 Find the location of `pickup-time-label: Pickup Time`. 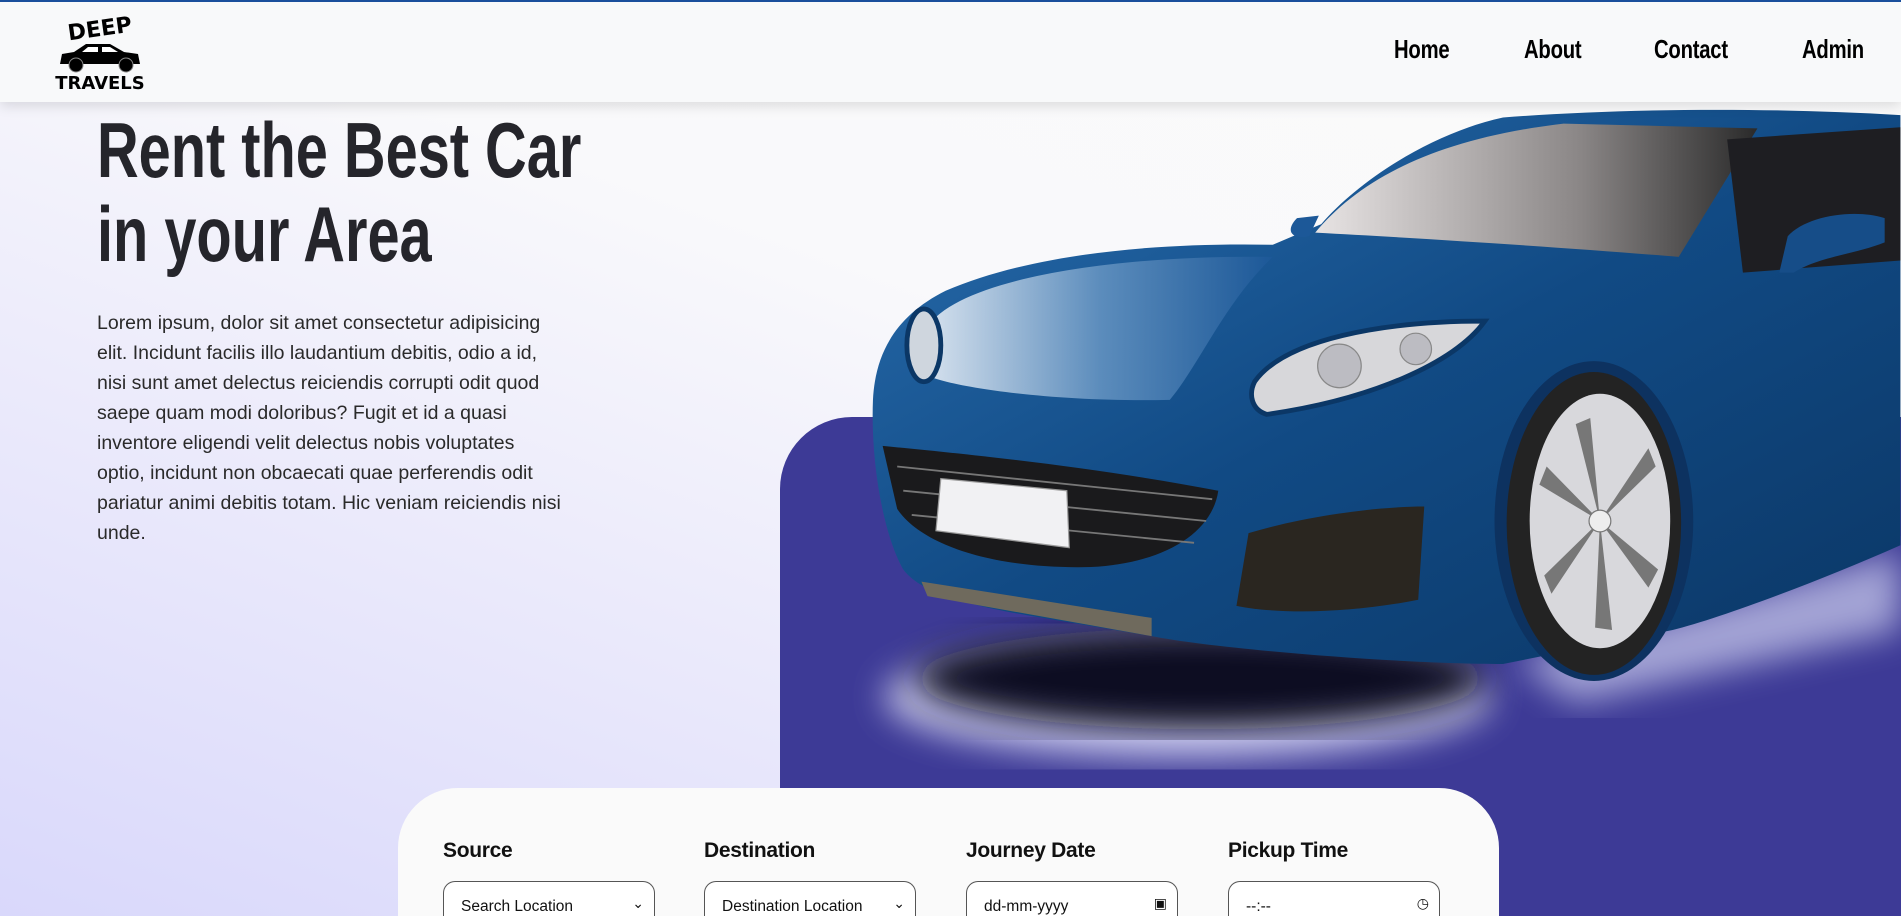

pickup-time-label: Pickup Time is located at coordinates (1288, 850).